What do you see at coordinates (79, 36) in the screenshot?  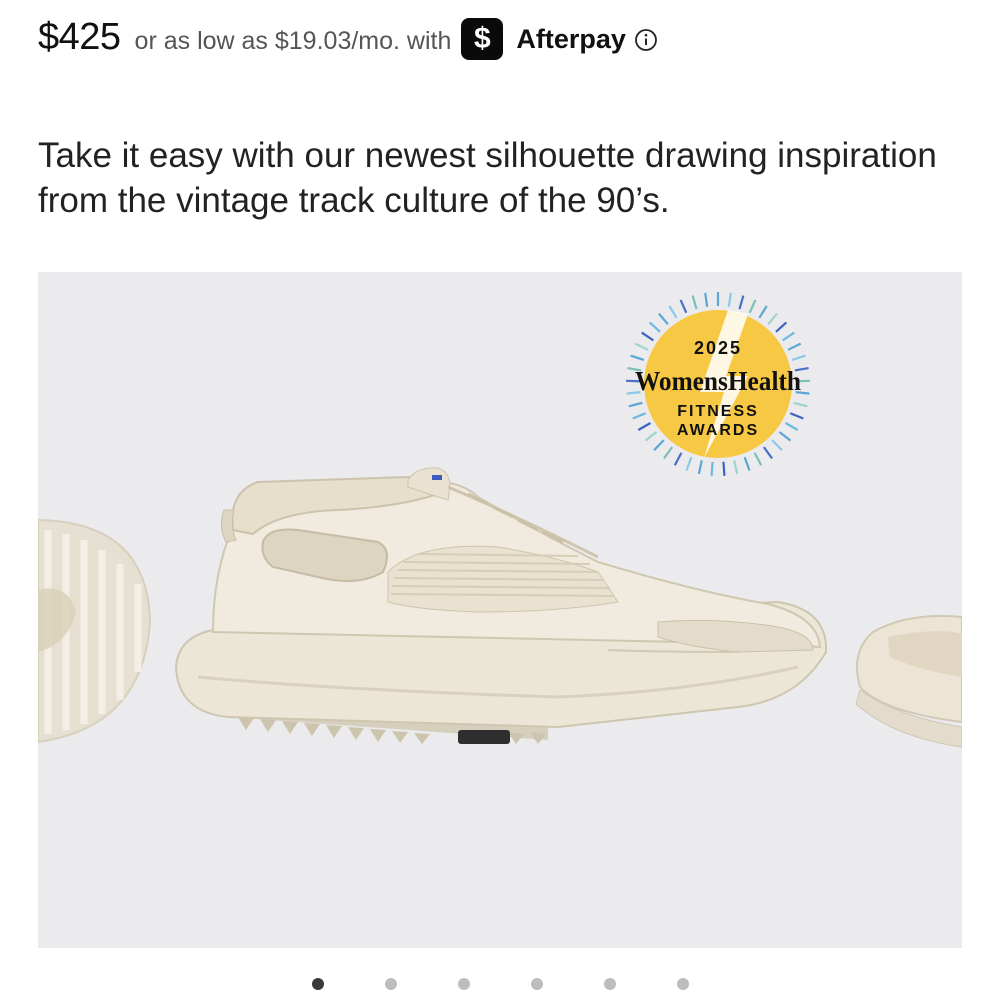 I see `price: $425` at bounding box center [79, 36].